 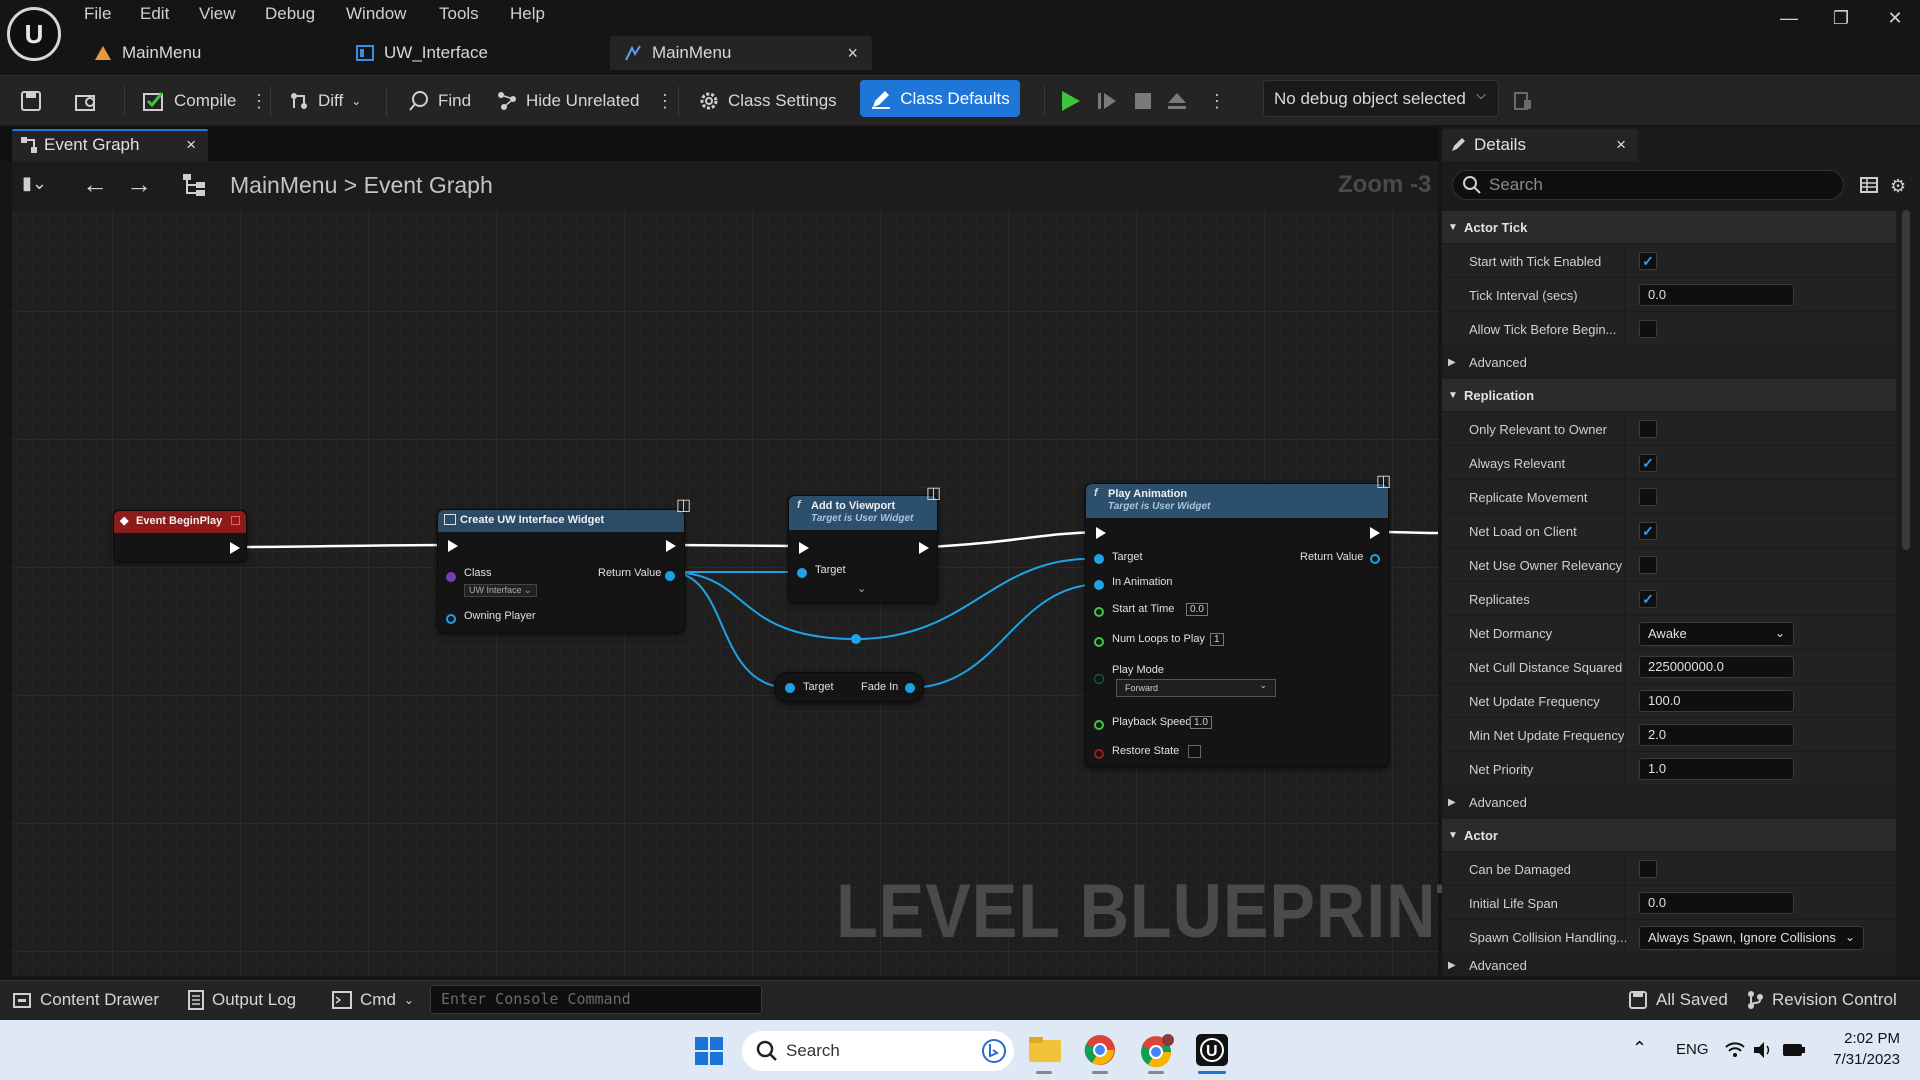 I want to click on console-command-input: Enter Console Command, so click(x=596, y=999).